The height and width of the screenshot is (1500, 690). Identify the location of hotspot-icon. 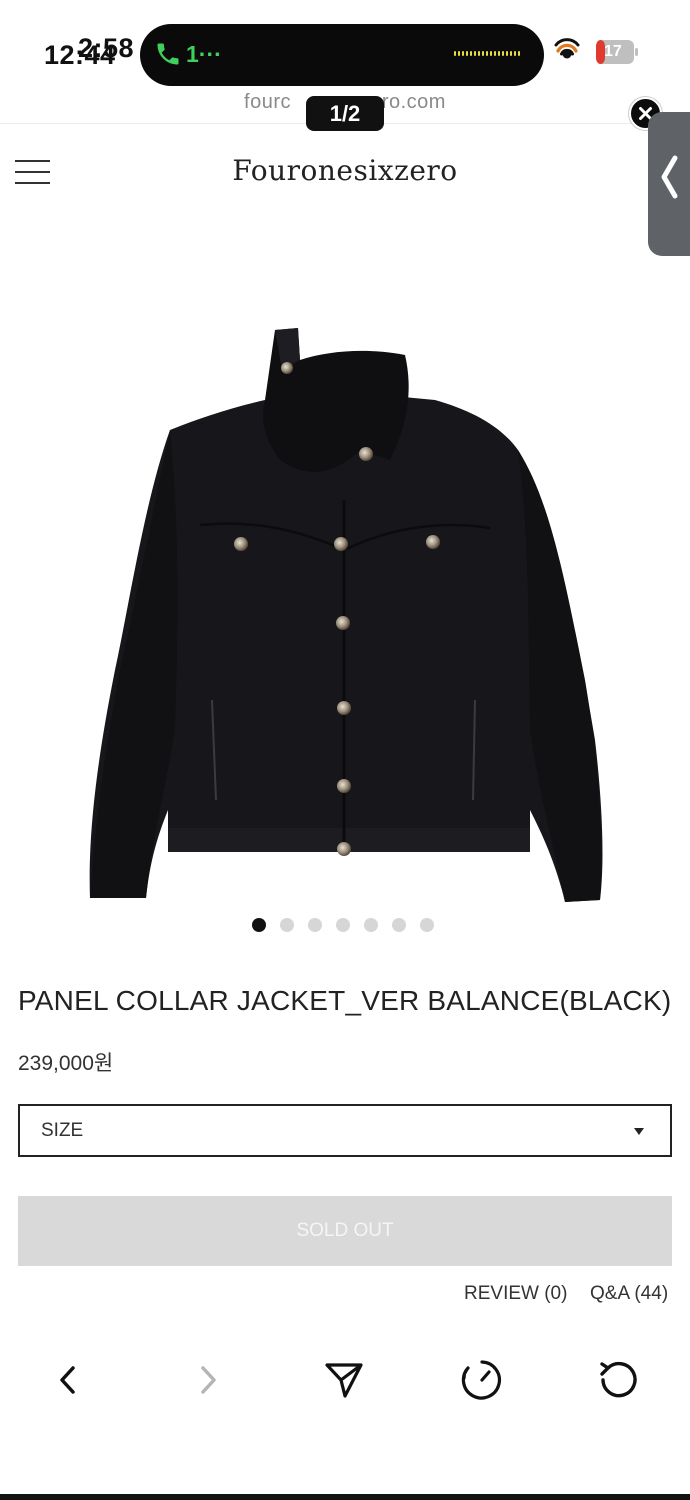
(567, 48).